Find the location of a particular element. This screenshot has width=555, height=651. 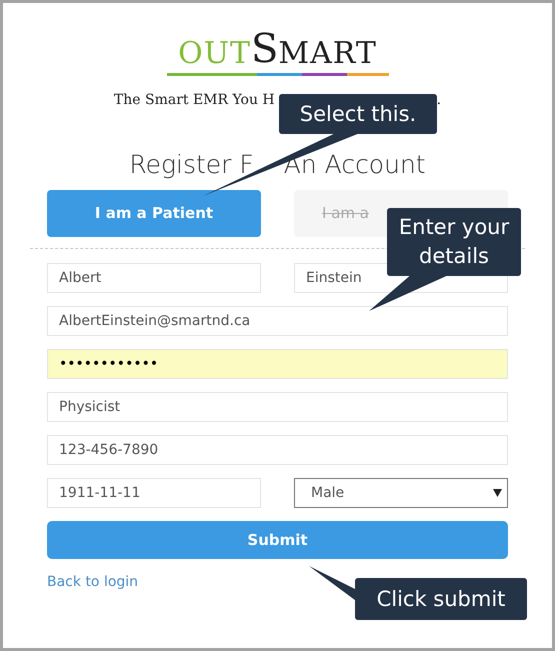

tagline: . is located at coordinates (439, 100).